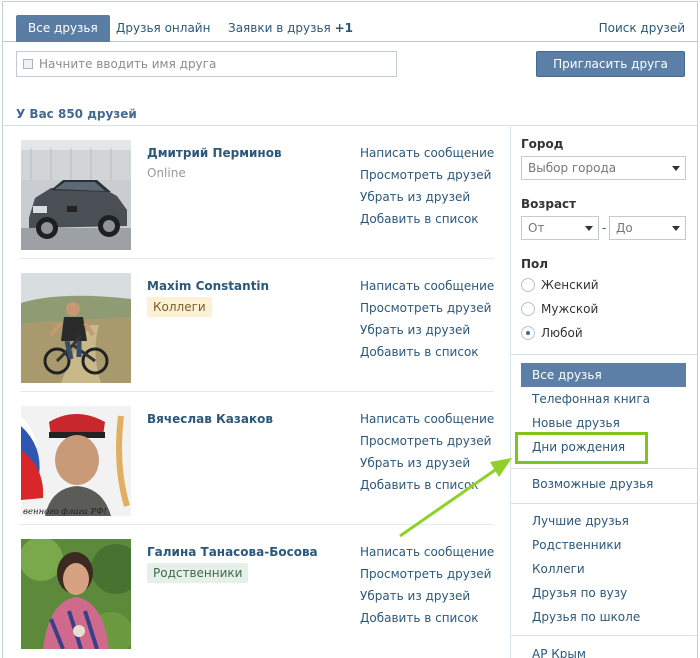 Image resolution: width=700 pixels, height=658 pixels. Describe the element at coordinates (560, 228) in the screenshot. I see `age-from-select: От` at that location.